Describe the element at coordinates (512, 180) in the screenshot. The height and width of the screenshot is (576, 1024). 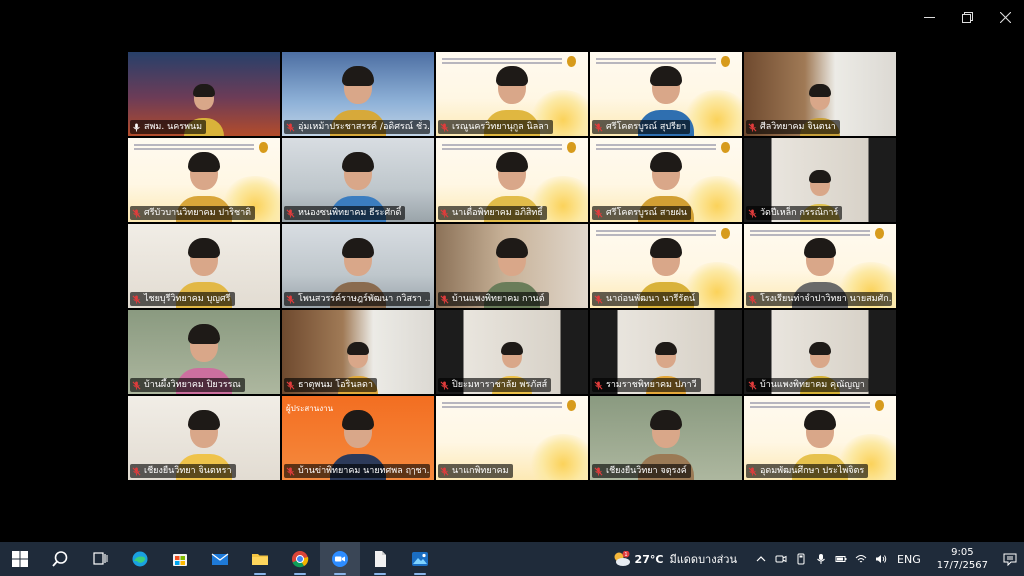
I see `participant-tile: นาเดื่อพิทยาคม อภิสิทธิ์` at that location.